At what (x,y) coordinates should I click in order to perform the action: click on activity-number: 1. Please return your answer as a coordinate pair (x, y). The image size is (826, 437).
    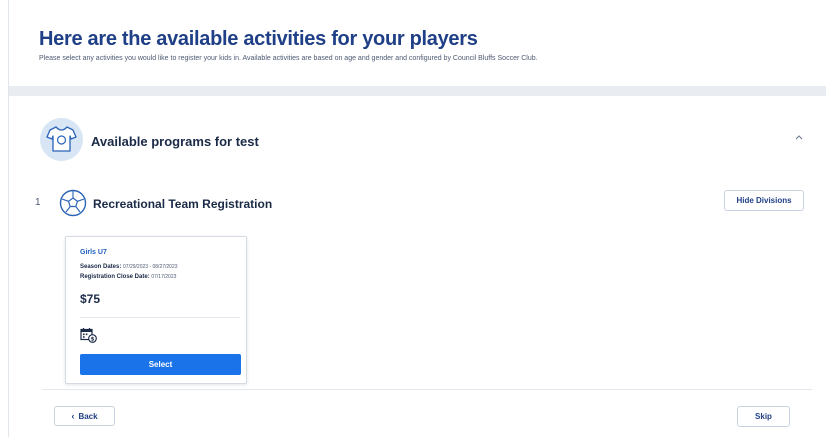
    Looking at the image, I should click on (38, 202).